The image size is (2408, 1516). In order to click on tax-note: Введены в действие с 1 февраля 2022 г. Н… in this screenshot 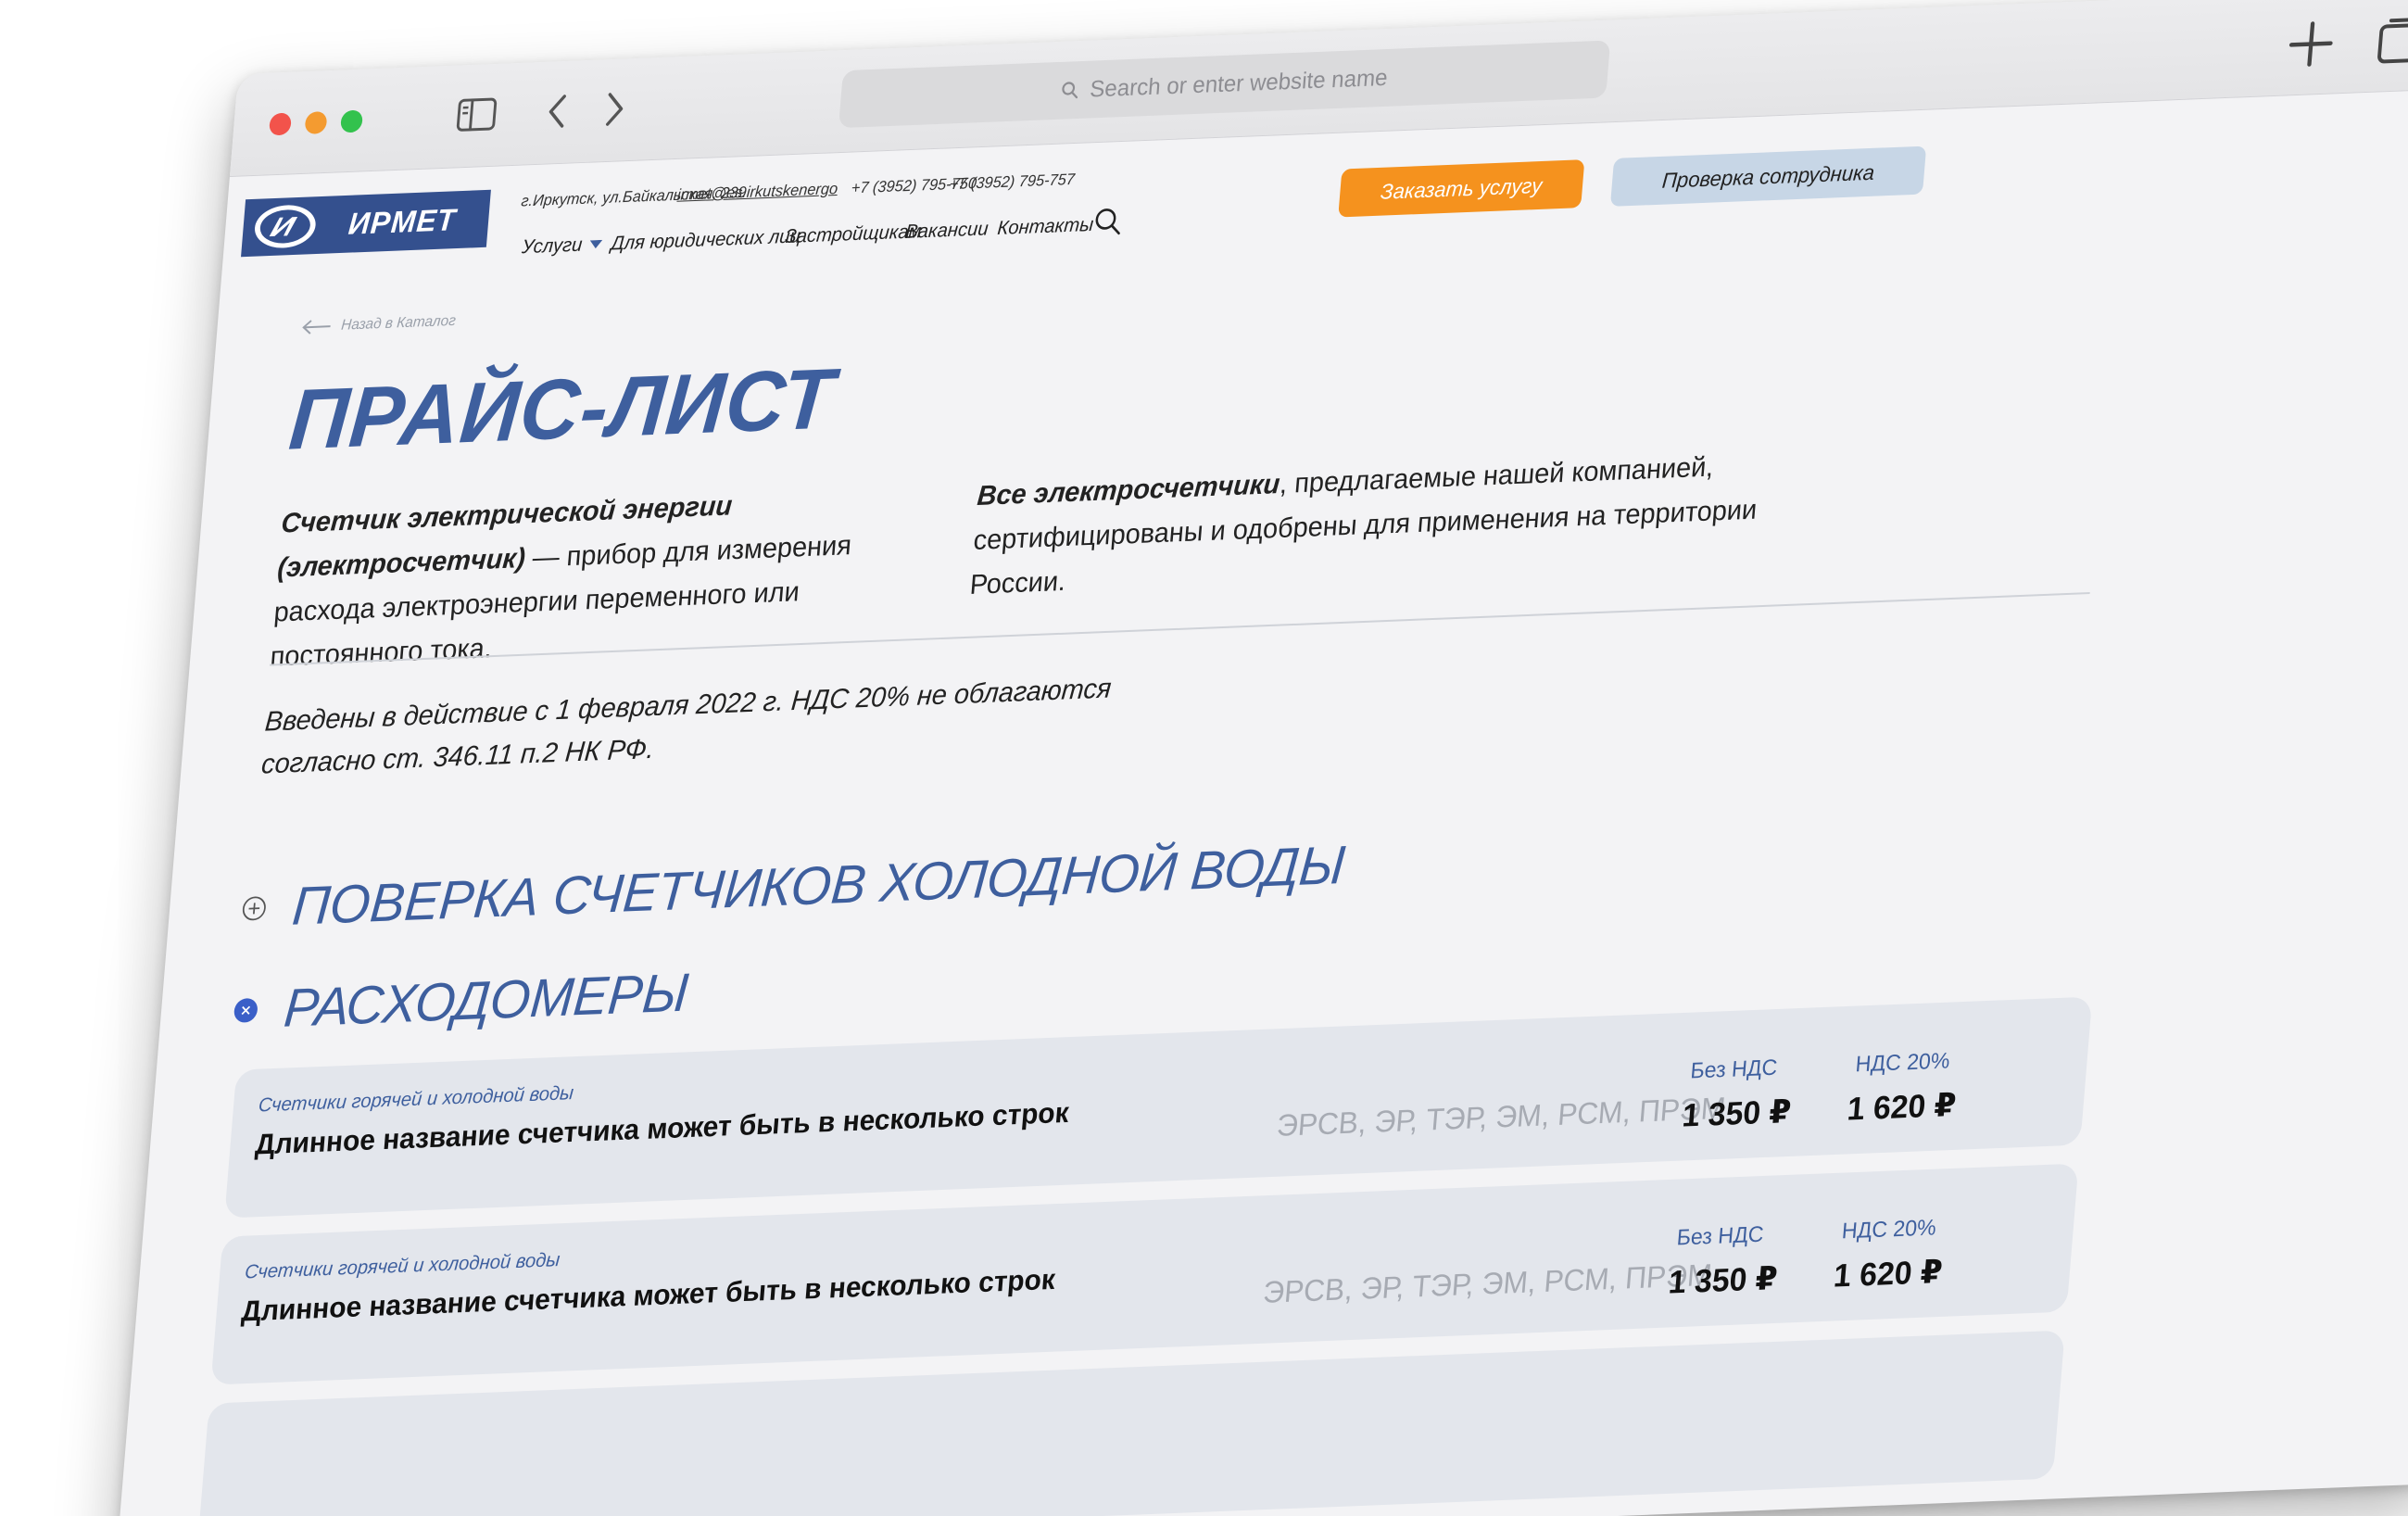, I will do `click(686, 726)`.